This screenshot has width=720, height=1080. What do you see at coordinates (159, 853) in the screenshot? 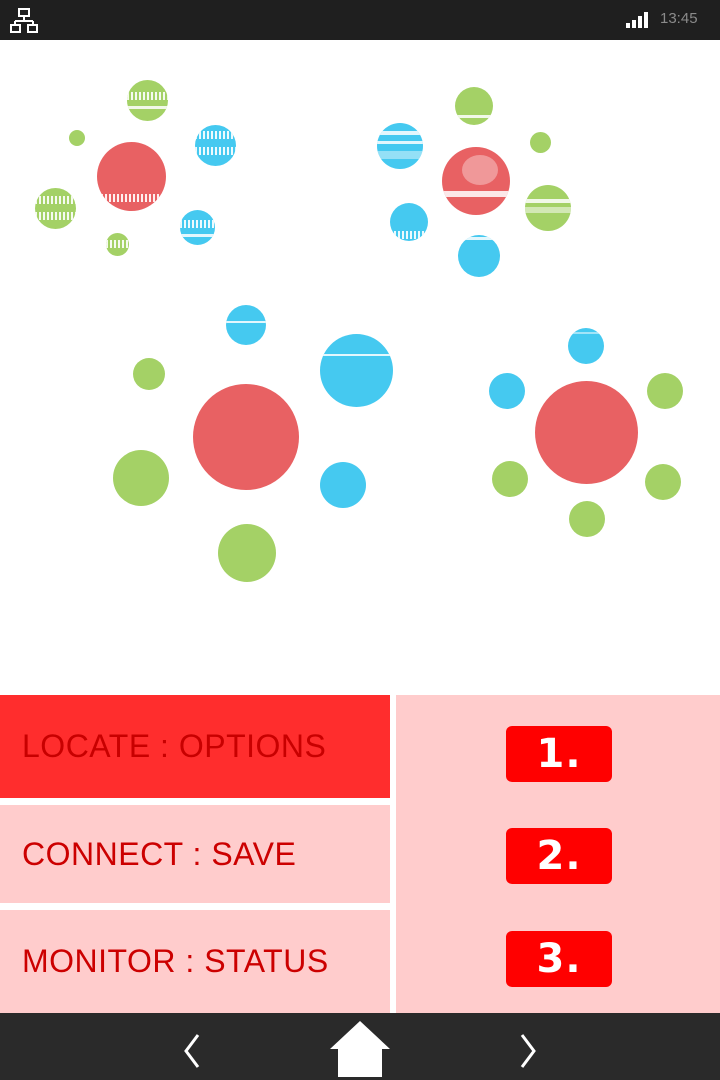
I see `menu-item-label: CONNECT : SAVE` at bounding box center [159, 853].